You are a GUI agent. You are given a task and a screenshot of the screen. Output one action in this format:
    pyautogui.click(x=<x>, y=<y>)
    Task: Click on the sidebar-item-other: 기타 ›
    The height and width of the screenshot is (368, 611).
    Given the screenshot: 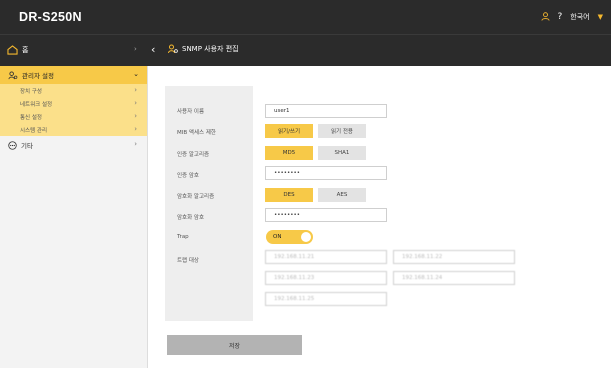 What is the action you would take?
    pyautogui.click(x=73, y=145)
    